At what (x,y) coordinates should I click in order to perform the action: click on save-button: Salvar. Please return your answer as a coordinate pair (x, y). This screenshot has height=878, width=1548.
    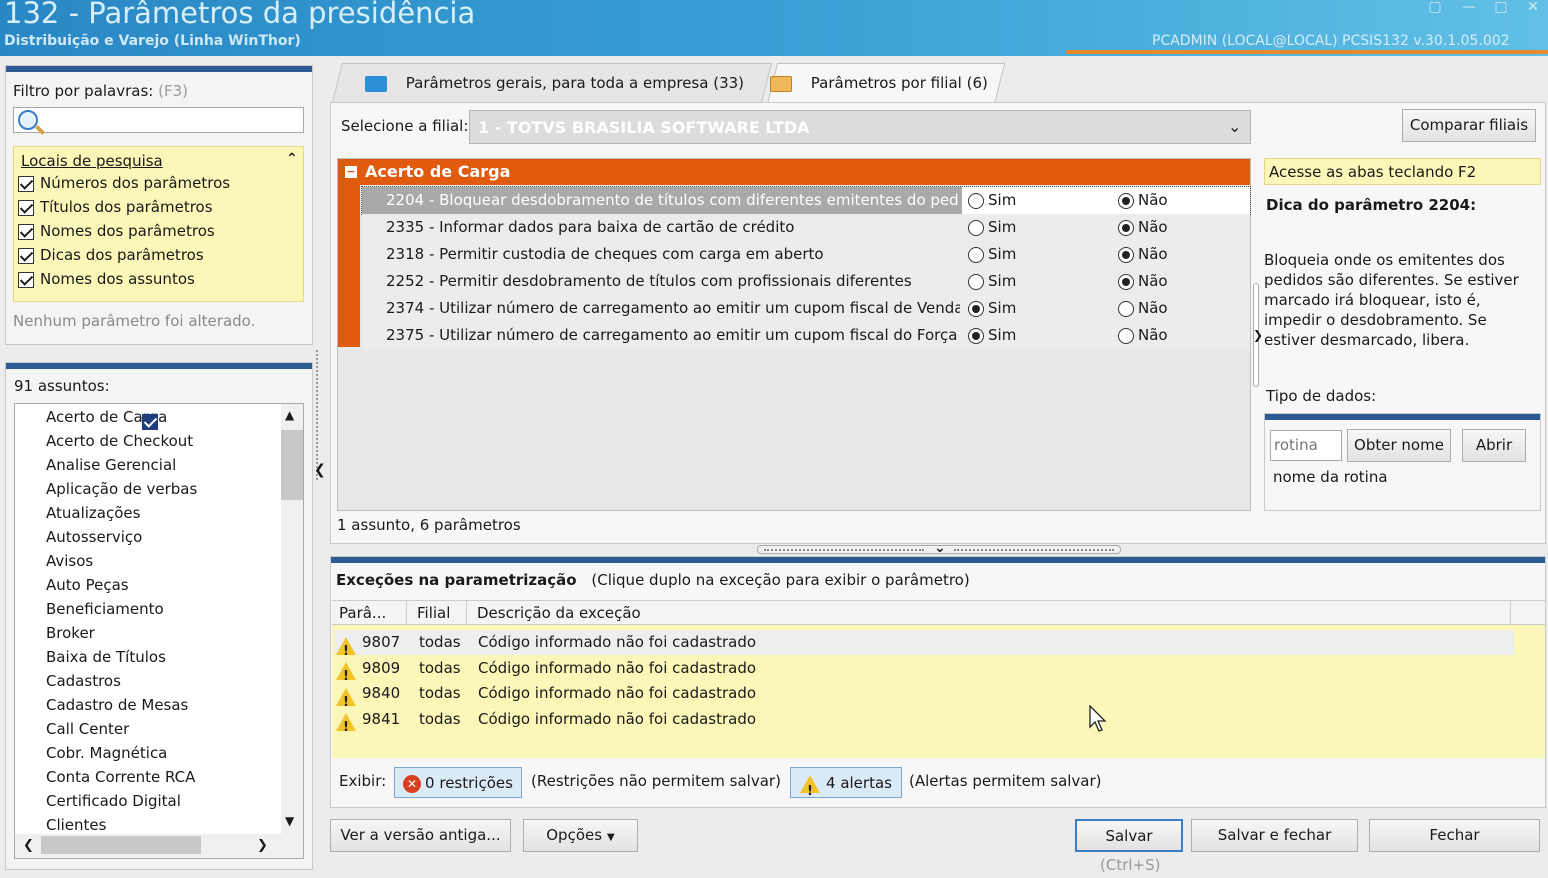
    Looking at the image, I should click on (1129, 835).